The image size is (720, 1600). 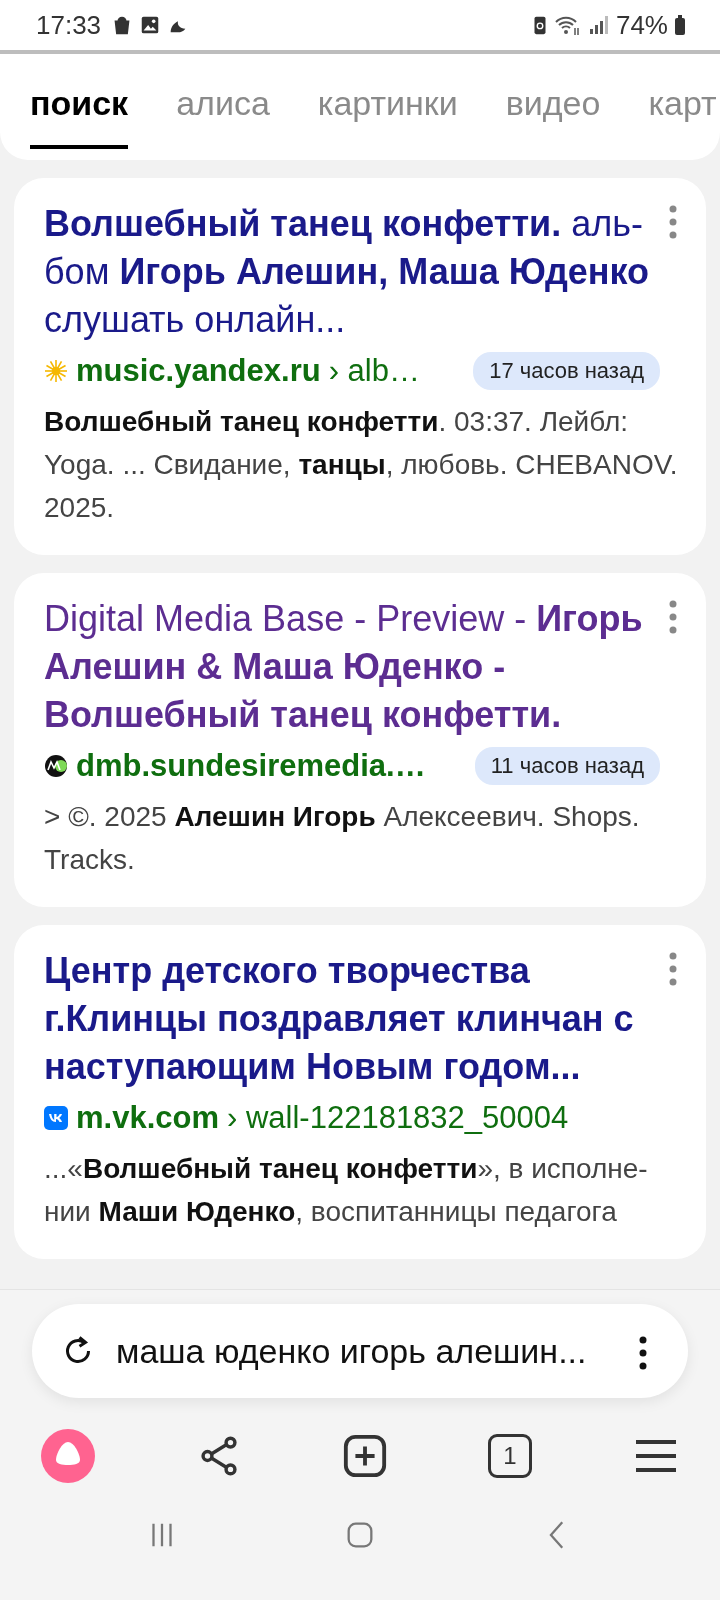 What do you see at coordinates (387, 116) in the screenshot?
I see `search-tab: картинки` at bounding box center [387, 116].